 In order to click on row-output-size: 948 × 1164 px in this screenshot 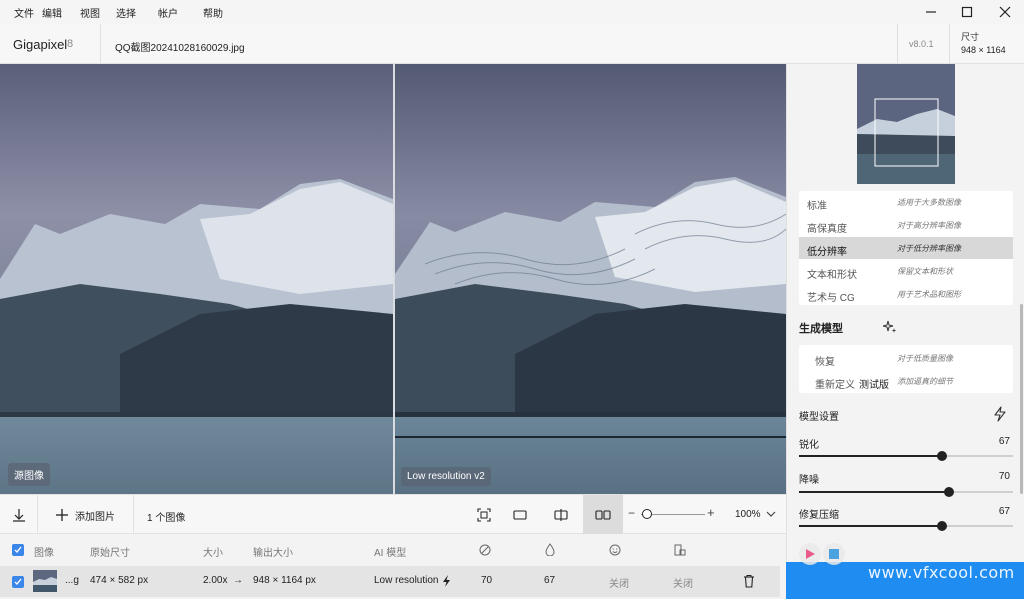, I will do `click(284, 580)`.